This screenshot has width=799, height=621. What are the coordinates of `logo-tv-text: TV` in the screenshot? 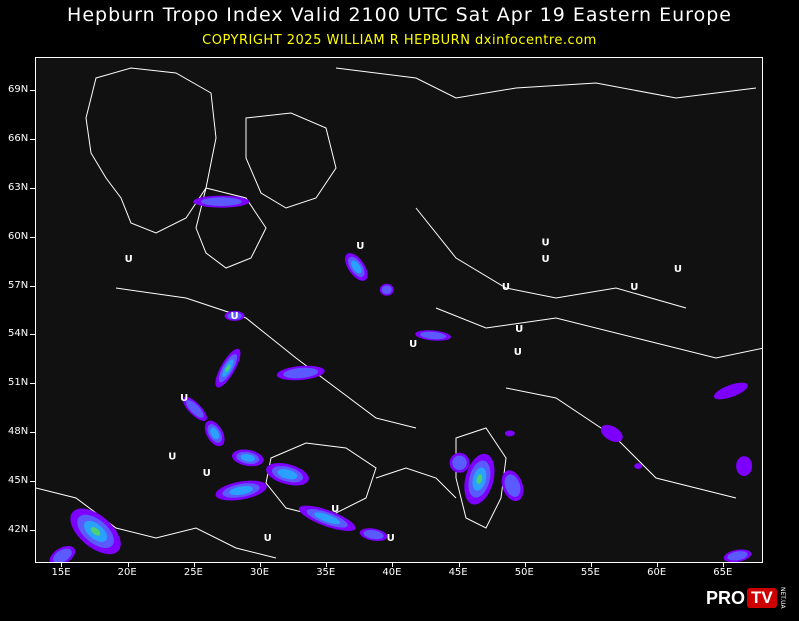 It's located at (762, 598).